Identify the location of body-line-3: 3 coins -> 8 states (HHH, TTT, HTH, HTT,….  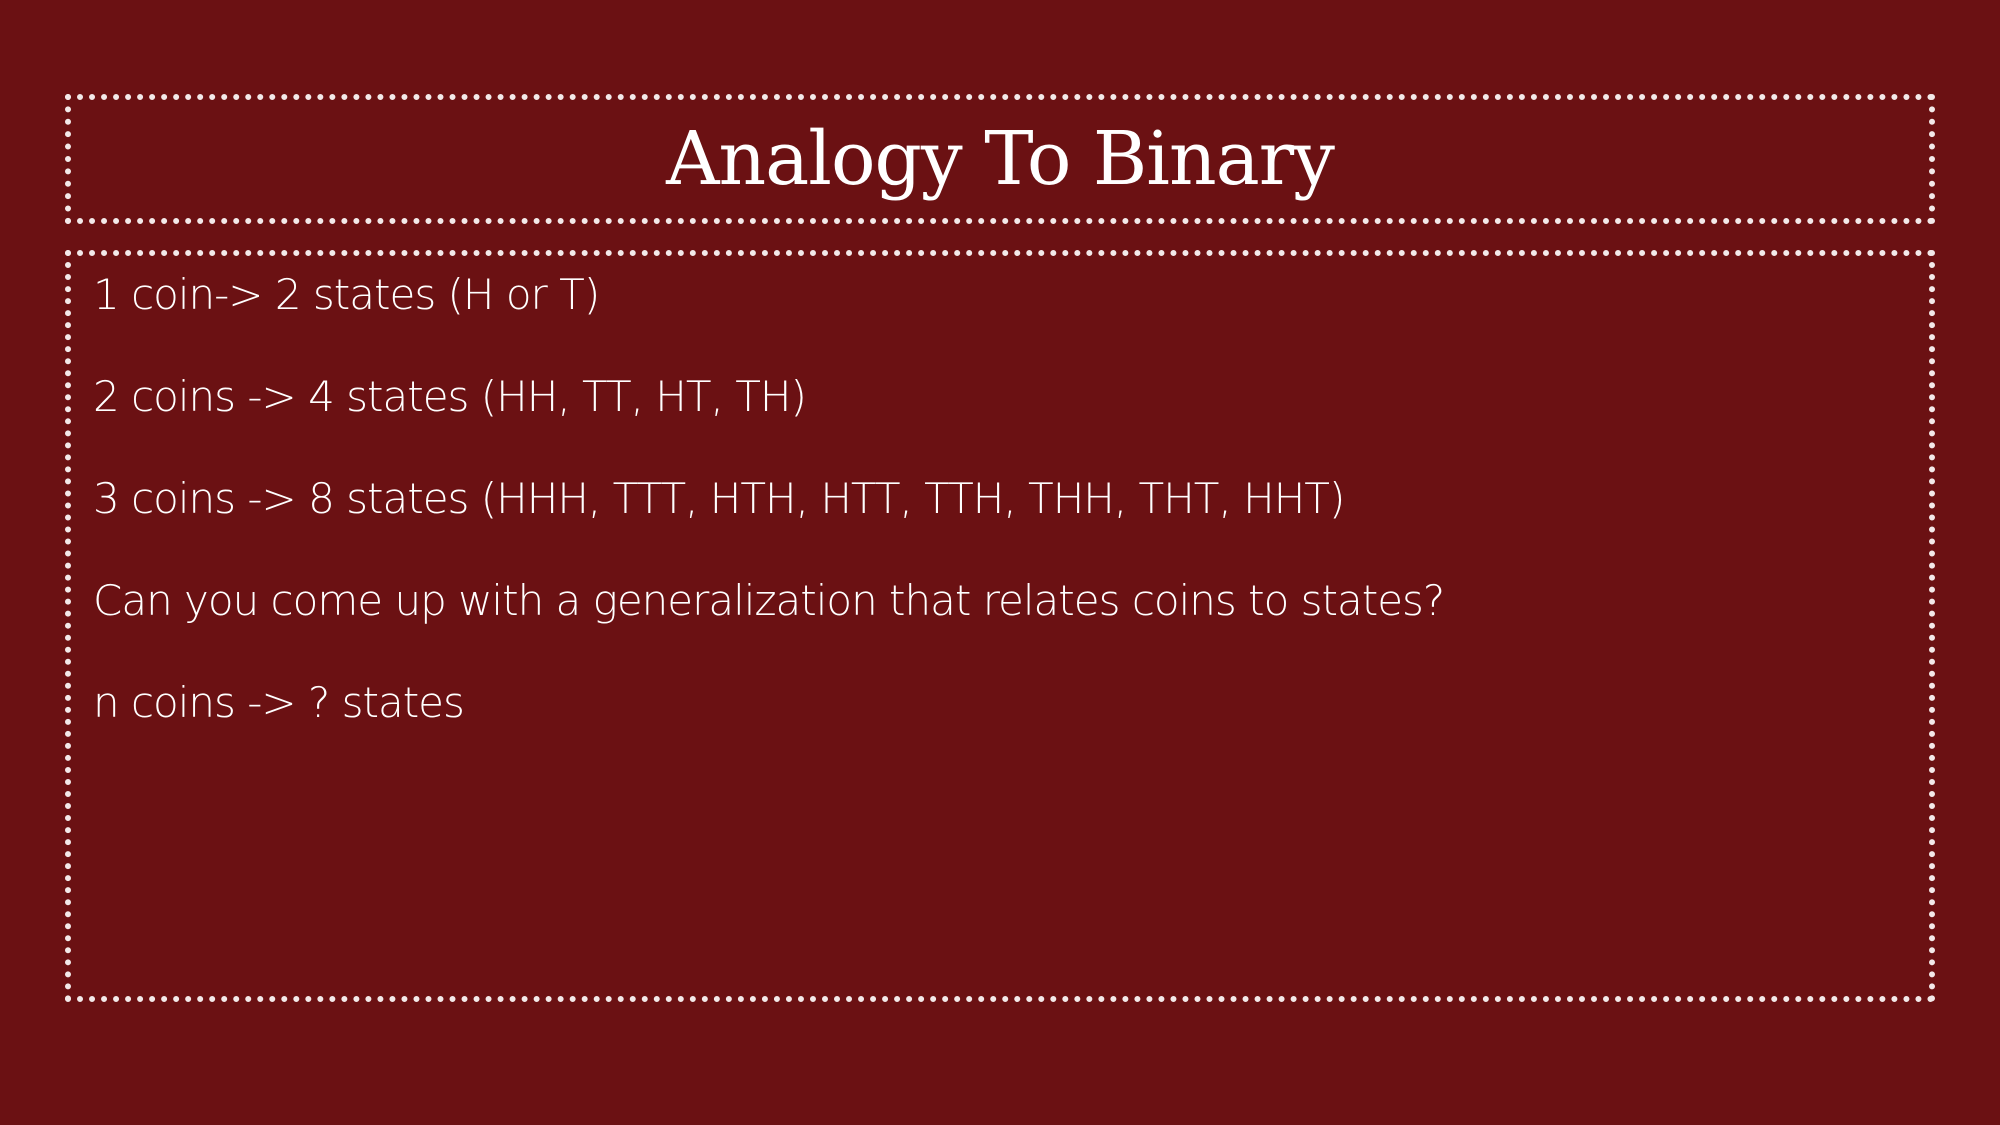
(719, 498).